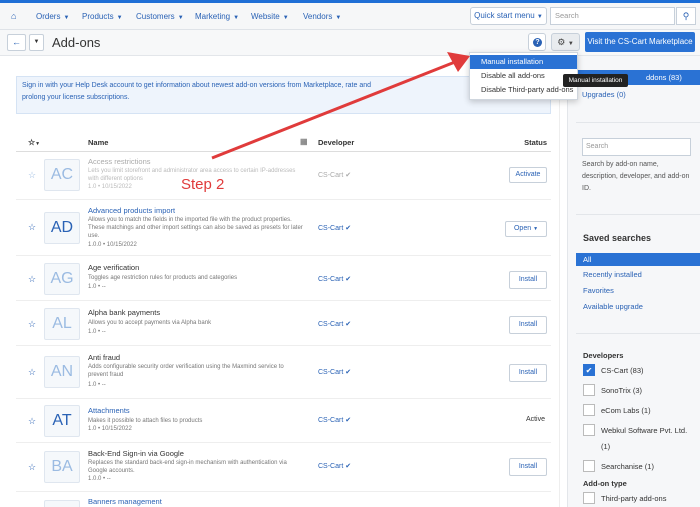  What do you see at coordinates (458, 62) in the screenshot?
I see `arrow-head` at bounding box center [458, 62].